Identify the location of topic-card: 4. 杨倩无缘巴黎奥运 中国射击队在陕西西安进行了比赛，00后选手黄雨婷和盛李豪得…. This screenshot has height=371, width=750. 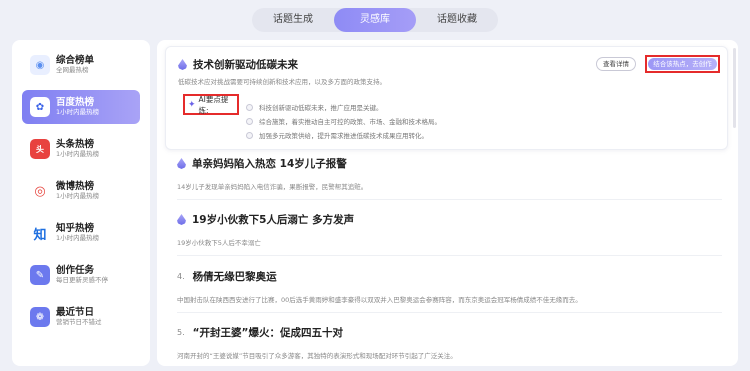
(447, 286).